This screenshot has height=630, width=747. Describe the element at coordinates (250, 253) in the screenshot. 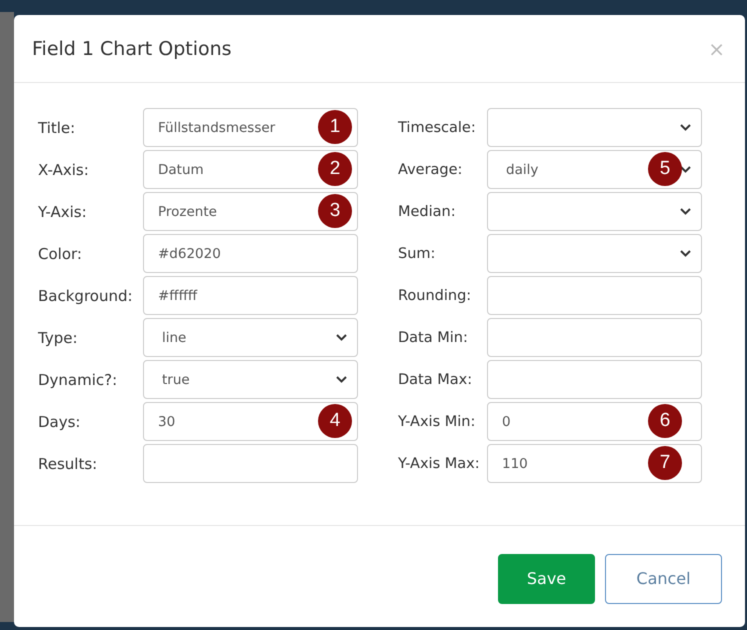

I see `text-field: #d62020` at that location.